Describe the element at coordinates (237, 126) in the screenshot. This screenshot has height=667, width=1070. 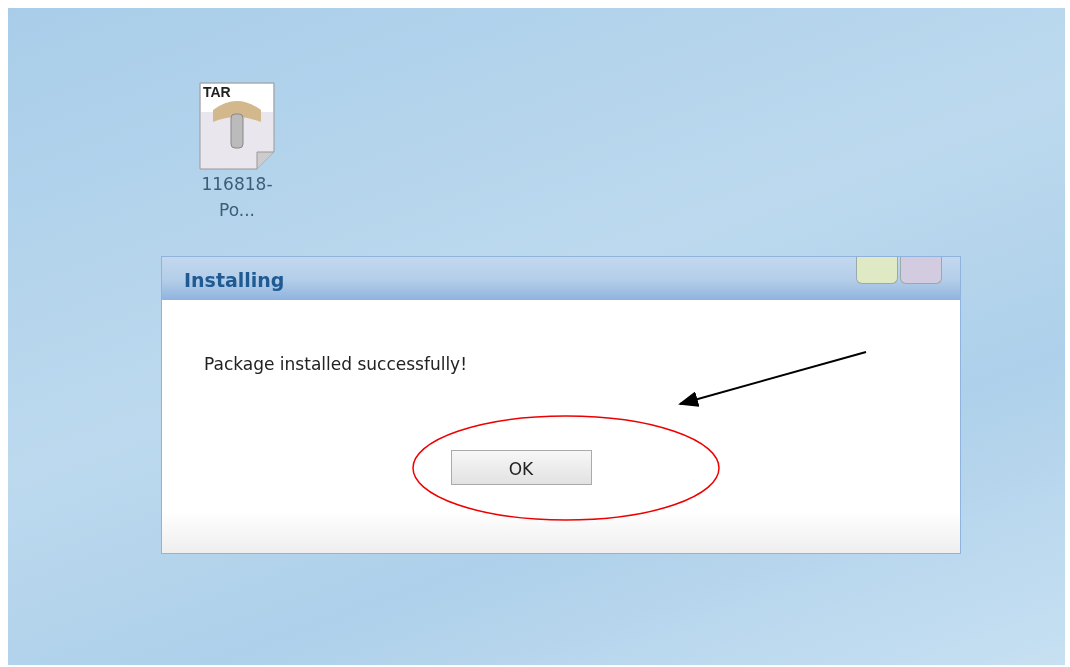
I see `archive-file-icon: TAR` at that location.